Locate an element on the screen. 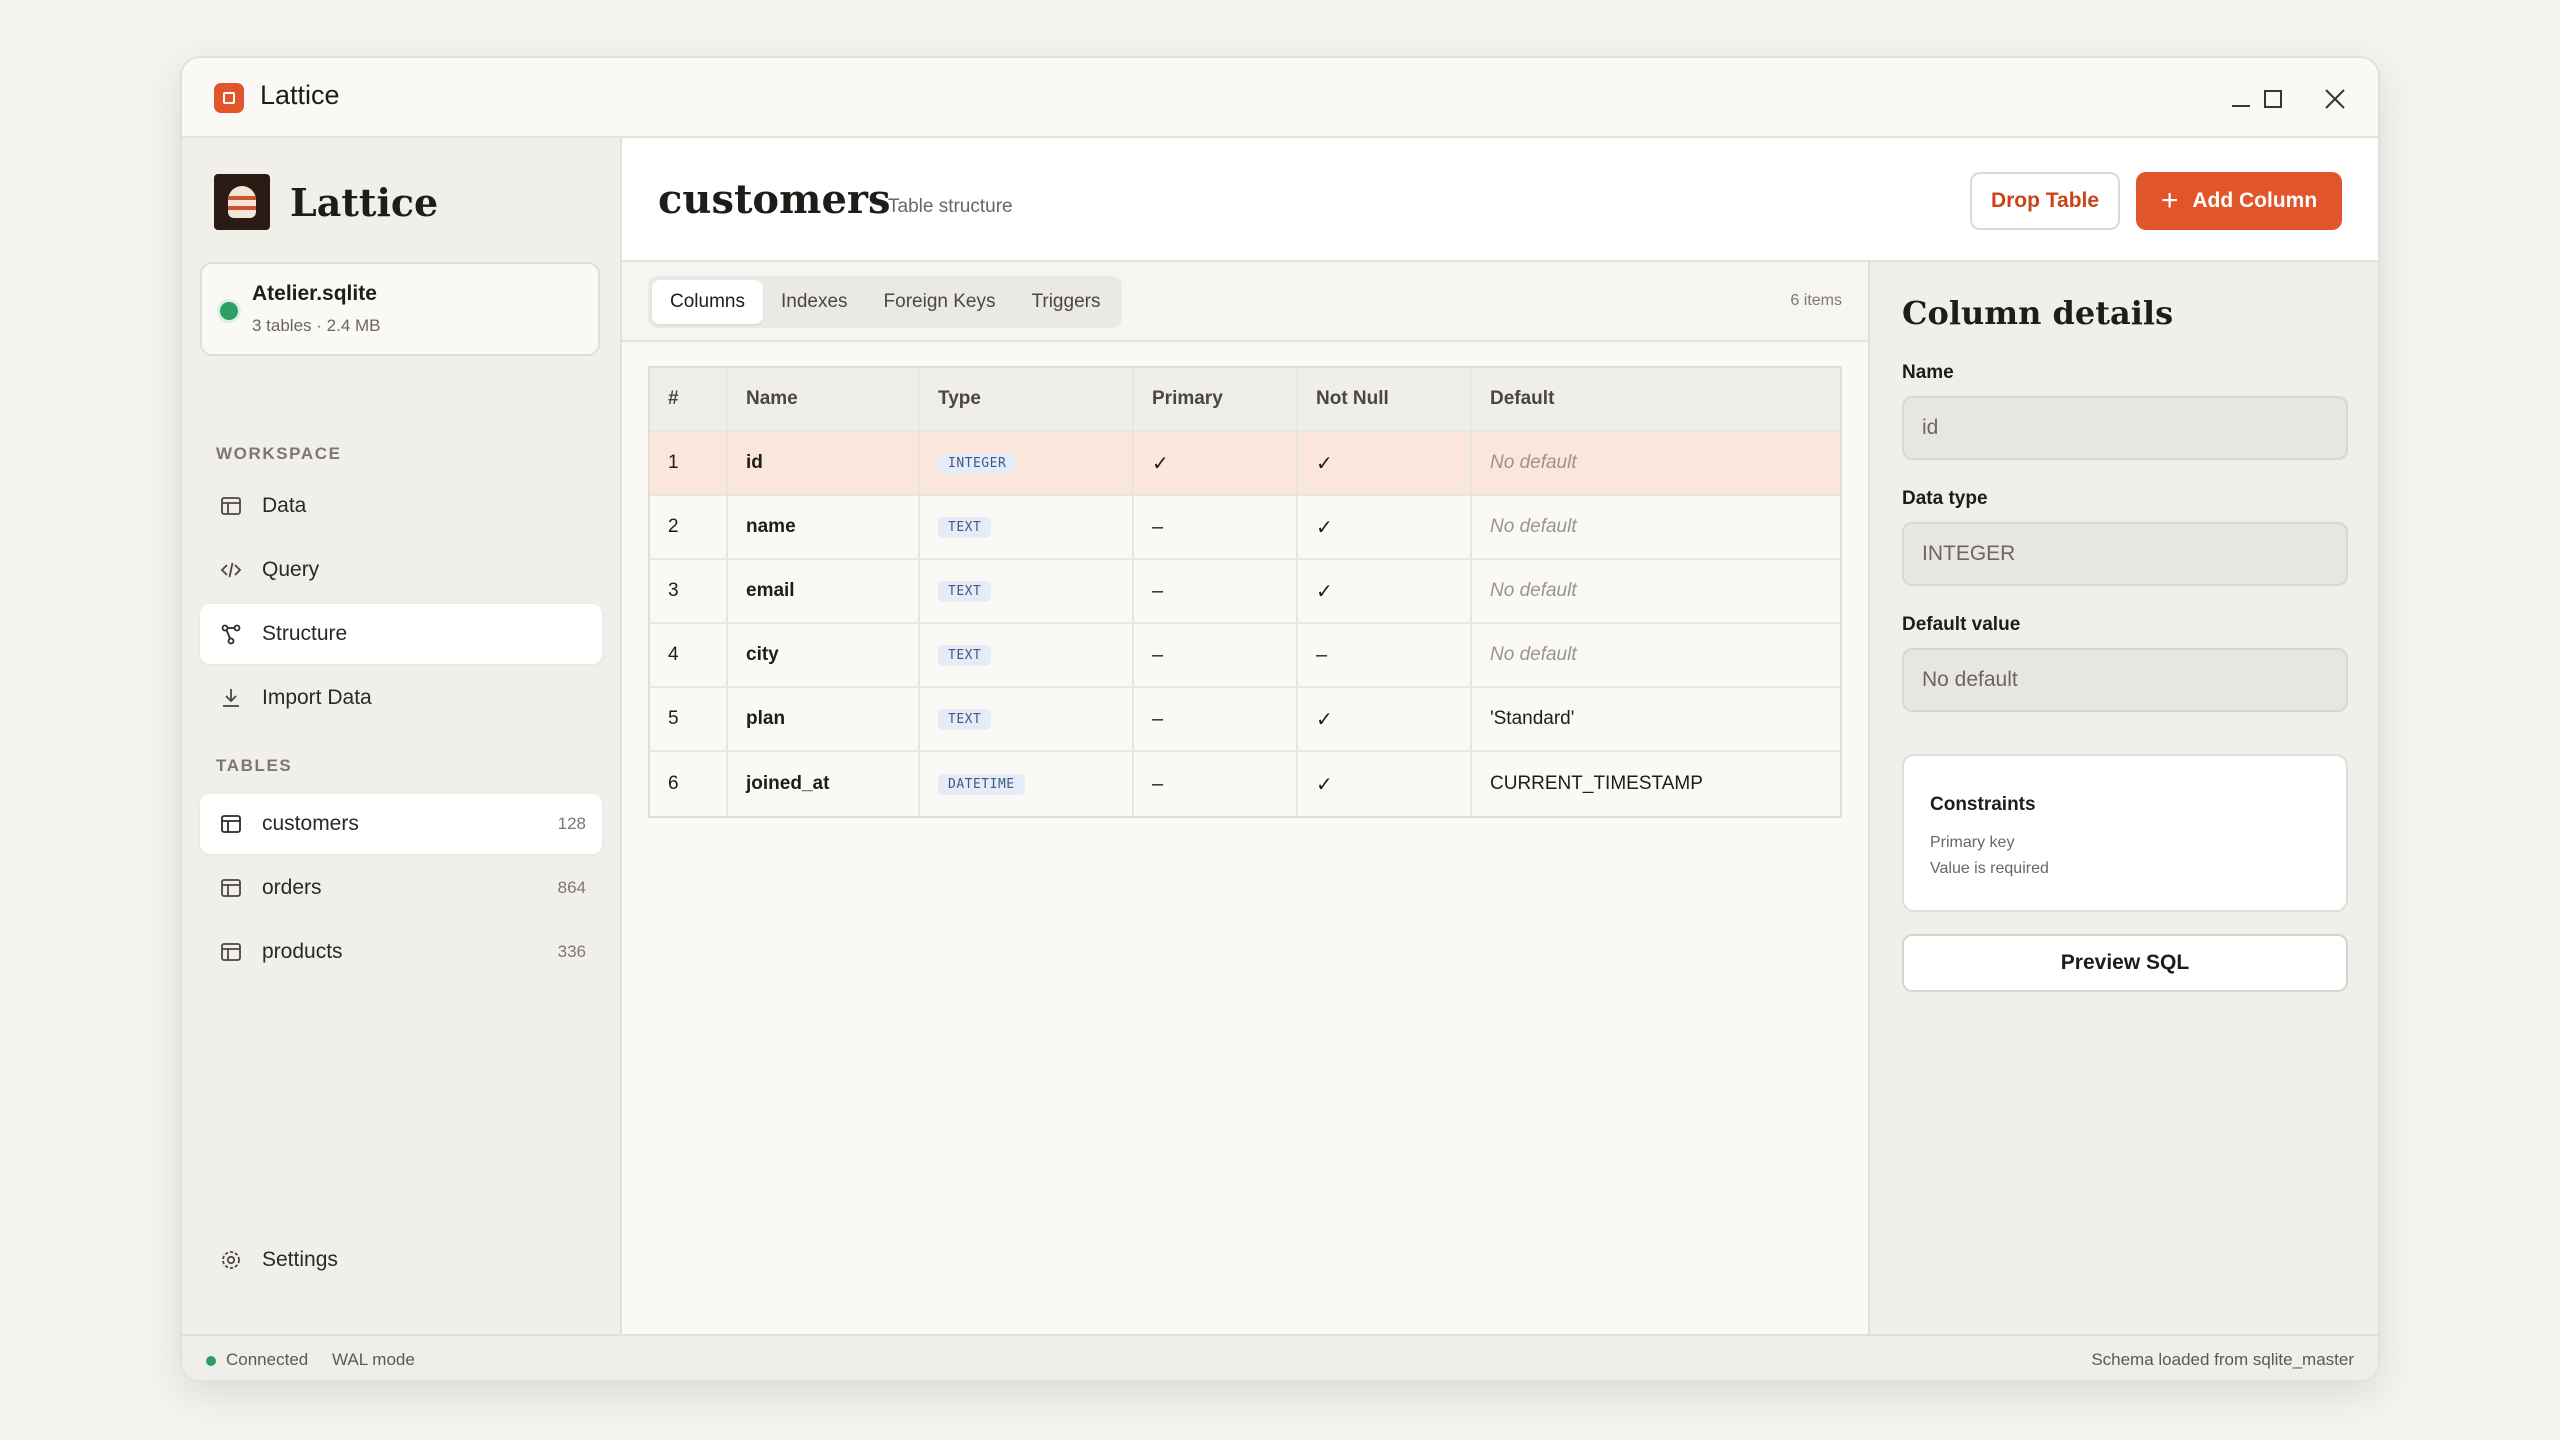 The image size is (2560, 1440). database-card: Atelier.sqlite 3 tables · 2.4 MB is located at coordinates (400, 309).